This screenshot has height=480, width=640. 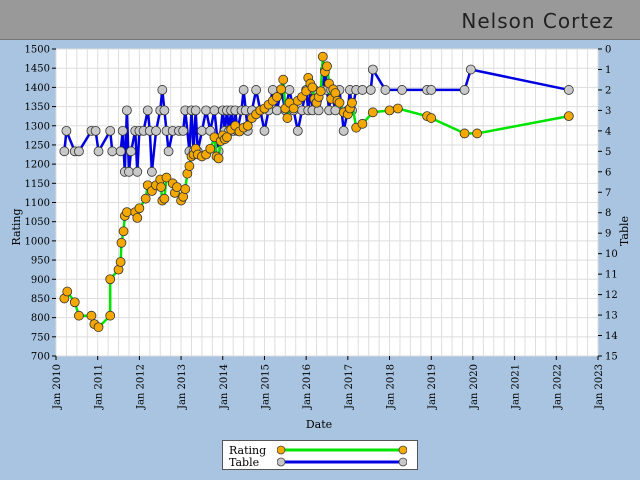 I want to click on y2-tick-label: 7, so click(x=608, y=193).